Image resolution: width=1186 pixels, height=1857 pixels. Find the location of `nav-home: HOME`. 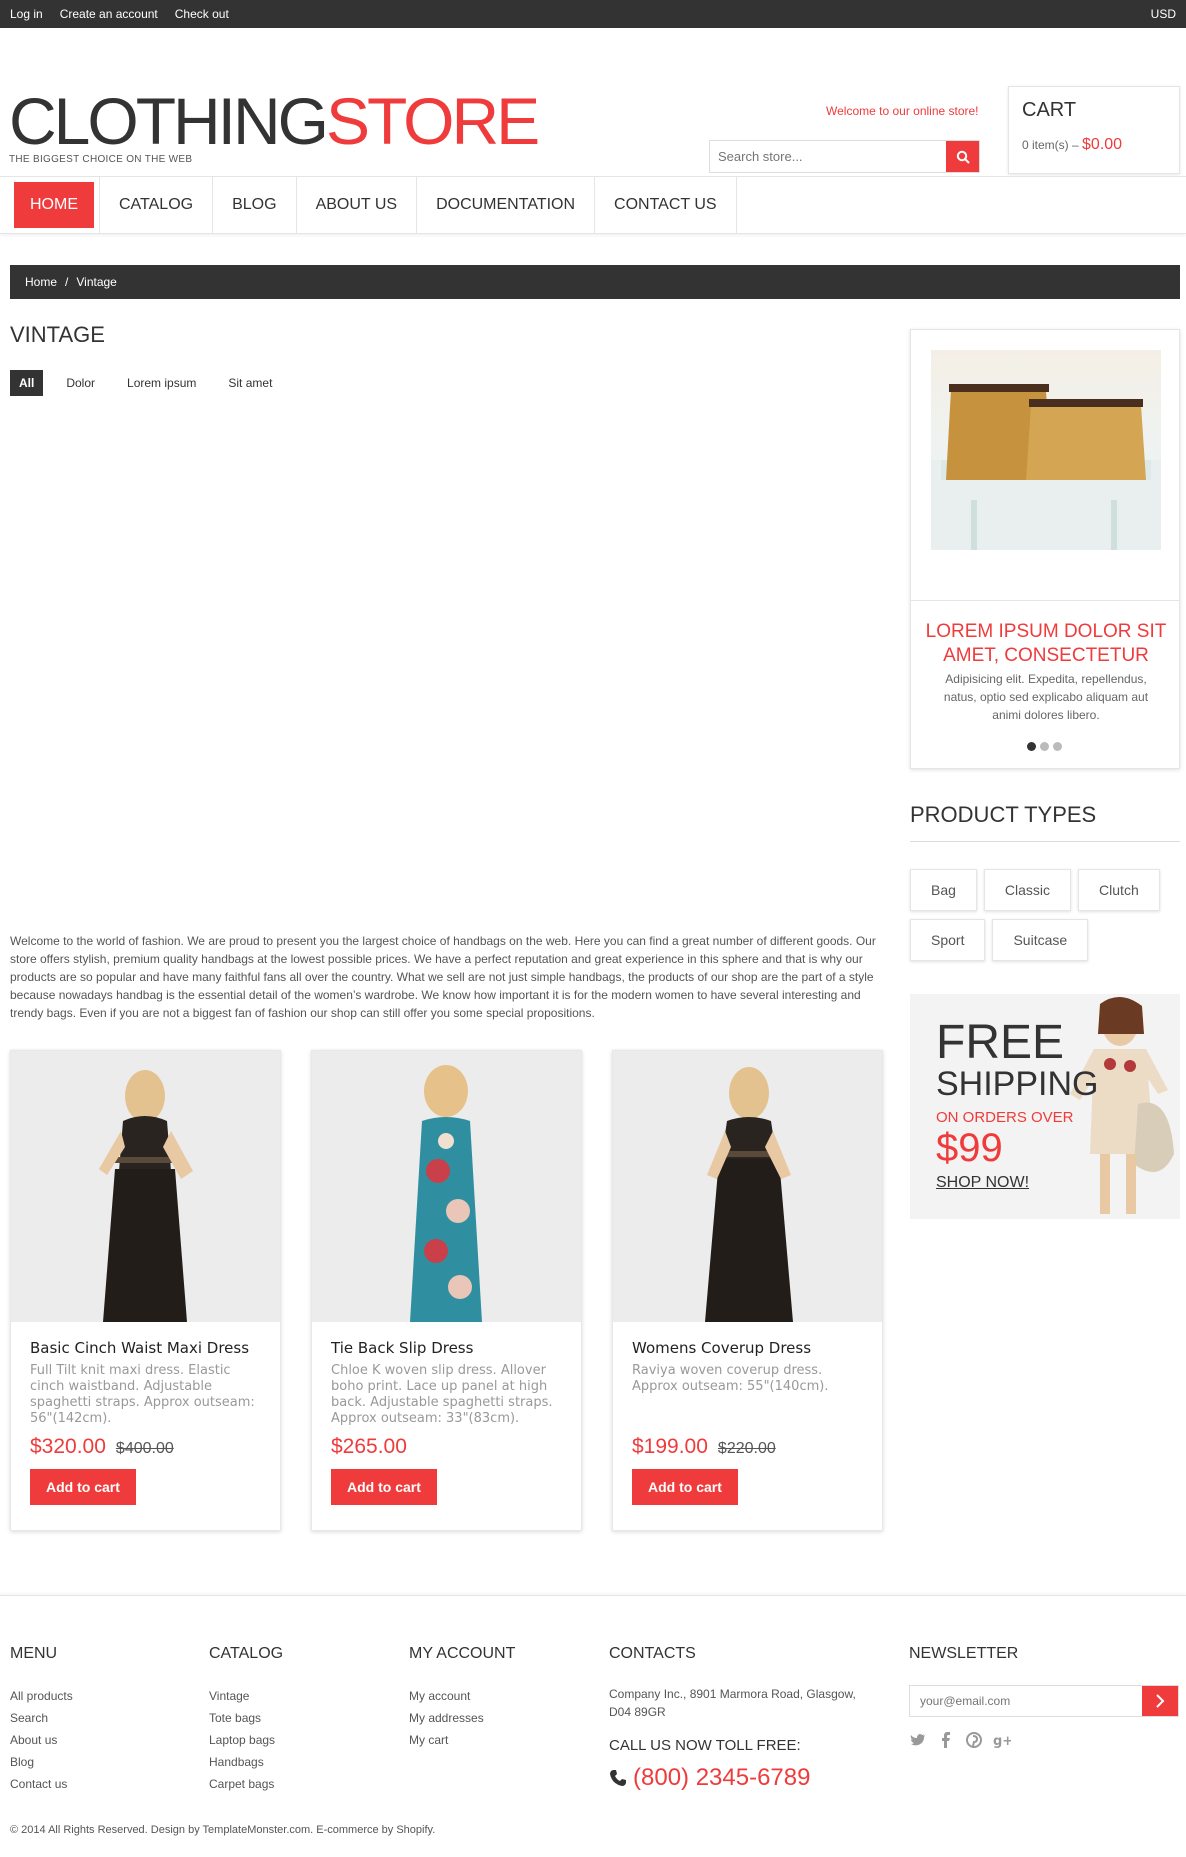

nav-home: HOME is located at coordinates (54, 205).